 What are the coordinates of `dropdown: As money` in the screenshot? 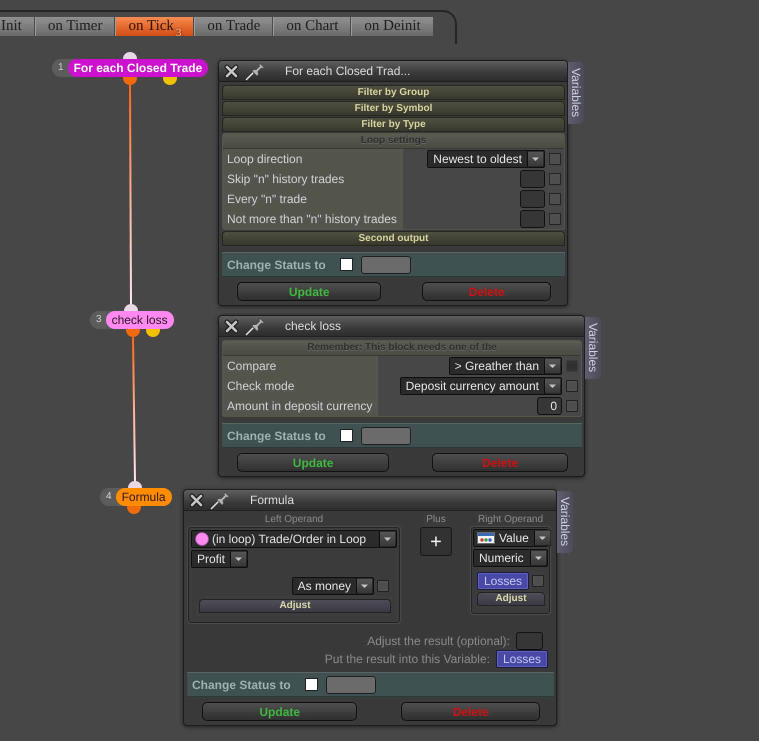 It's located at (333, 586).